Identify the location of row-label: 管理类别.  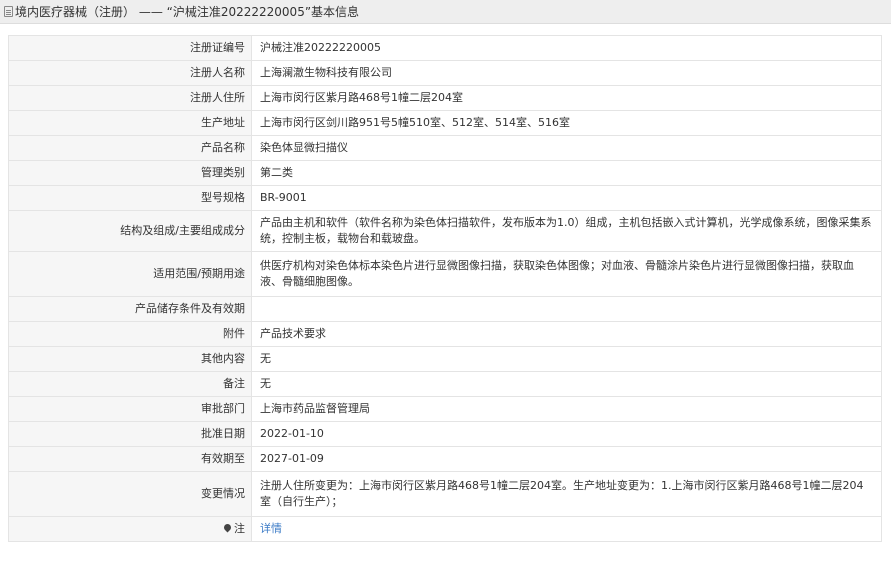
(130, 173).